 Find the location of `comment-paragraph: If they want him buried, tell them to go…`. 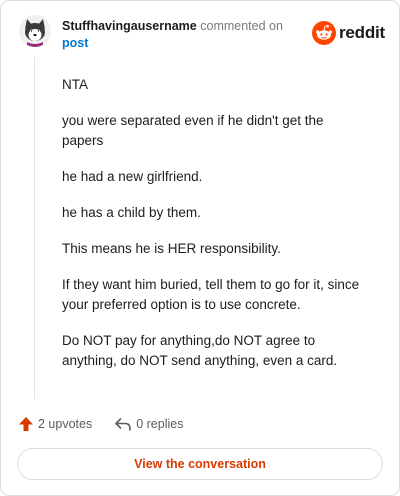

comment-paragraph: If they want him buried, tell them to go… is located at coordinates (211, 294).